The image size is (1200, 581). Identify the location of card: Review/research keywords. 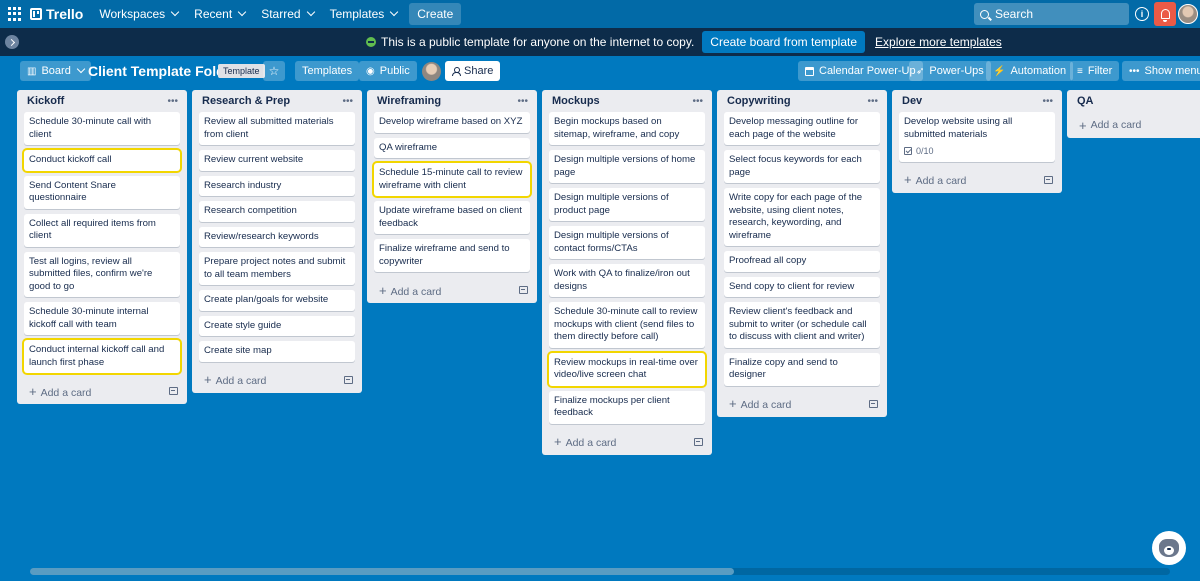
(277, 236).